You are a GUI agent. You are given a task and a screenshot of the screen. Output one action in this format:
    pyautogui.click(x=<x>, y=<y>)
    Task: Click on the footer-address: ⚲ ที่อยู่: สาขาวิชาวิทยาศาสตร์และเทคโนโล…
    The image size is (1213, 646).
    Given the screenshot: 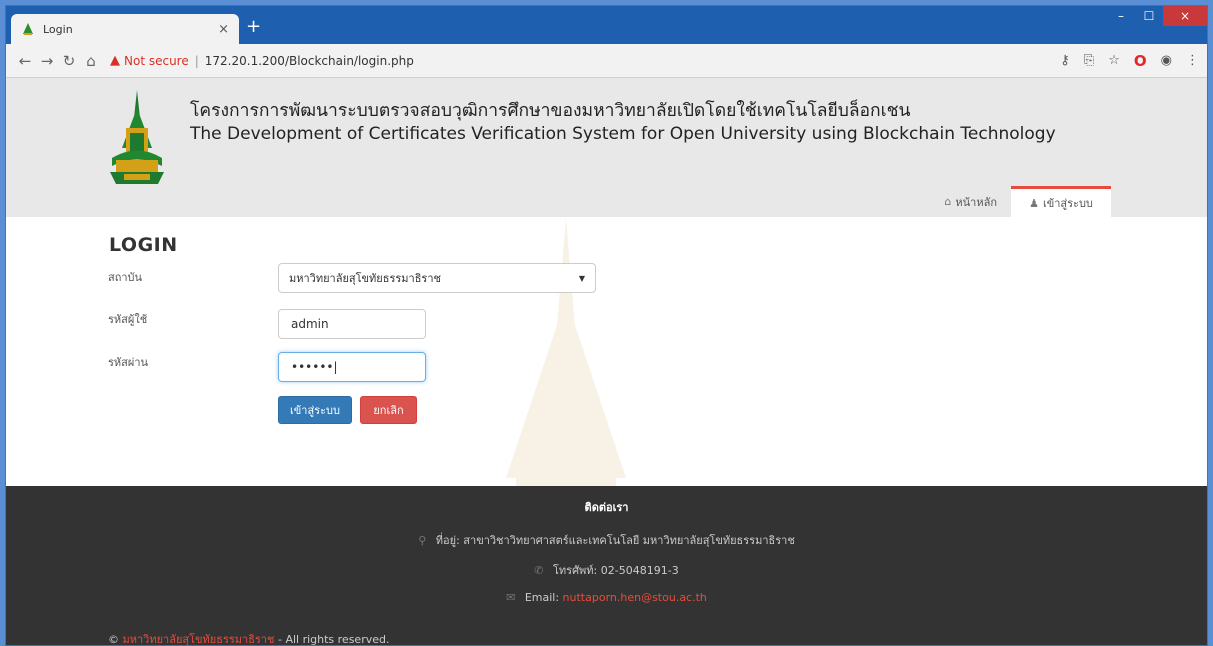 What is the action you would take?
    pyautogui.click(x=606, y=540)
    